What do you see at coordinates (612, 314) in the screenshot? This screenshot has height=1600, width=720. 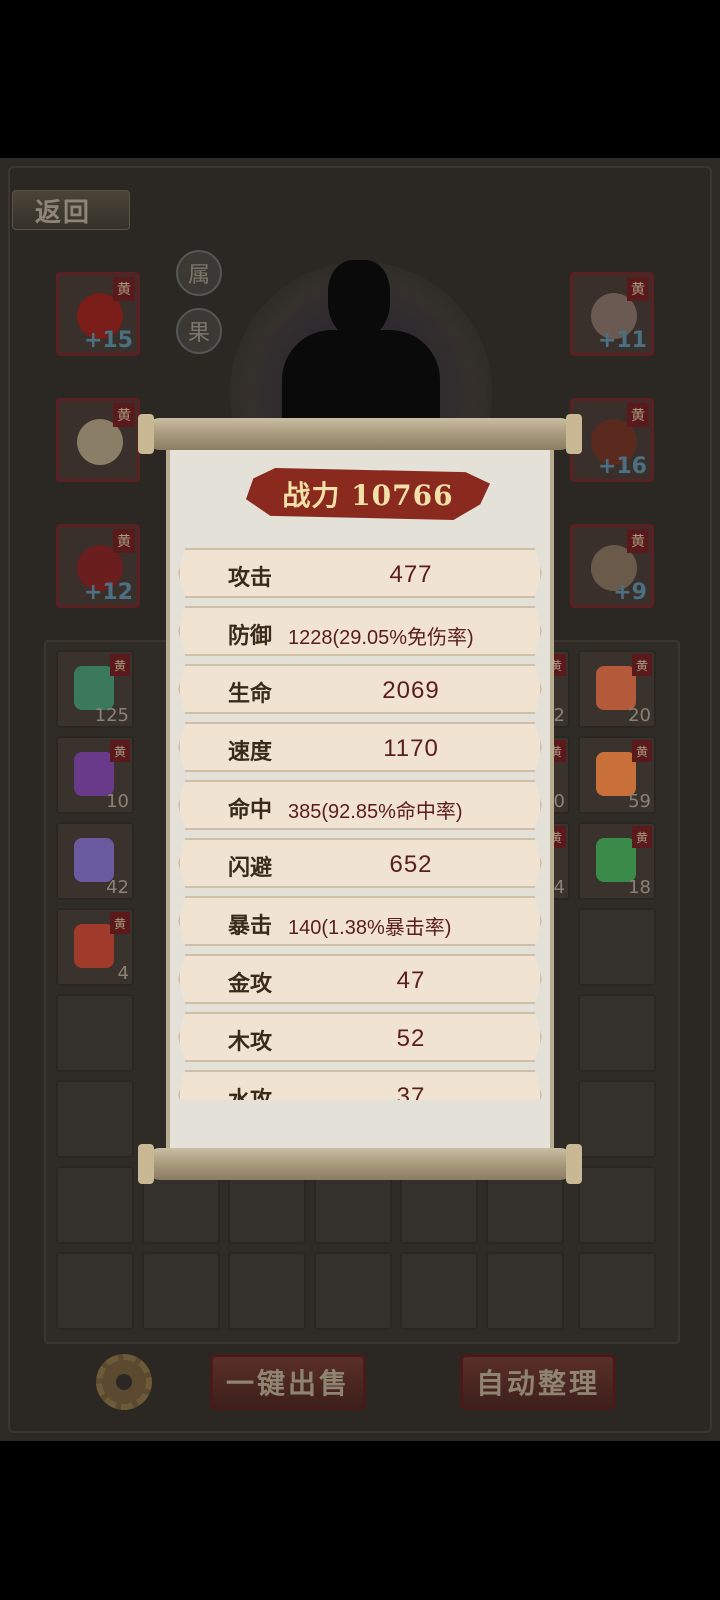 I see `equip-slot-armor: 黄 +11` at bounding box center [612, 314].